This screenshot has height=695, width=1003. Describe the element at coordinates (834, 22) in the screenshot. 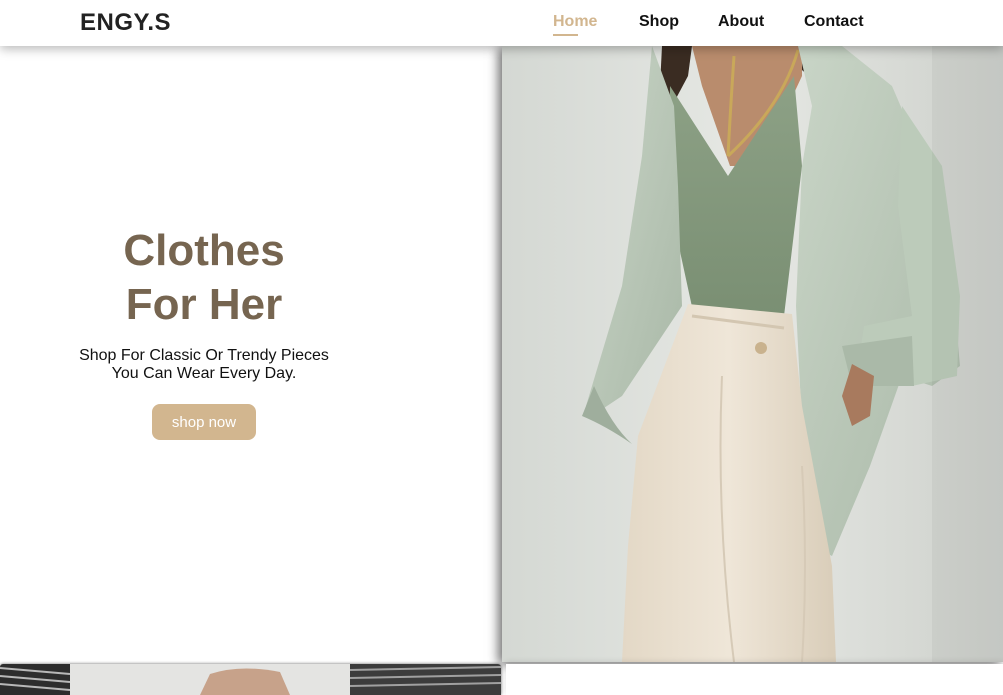

I see `nav-link-contact: Contact` at that location.